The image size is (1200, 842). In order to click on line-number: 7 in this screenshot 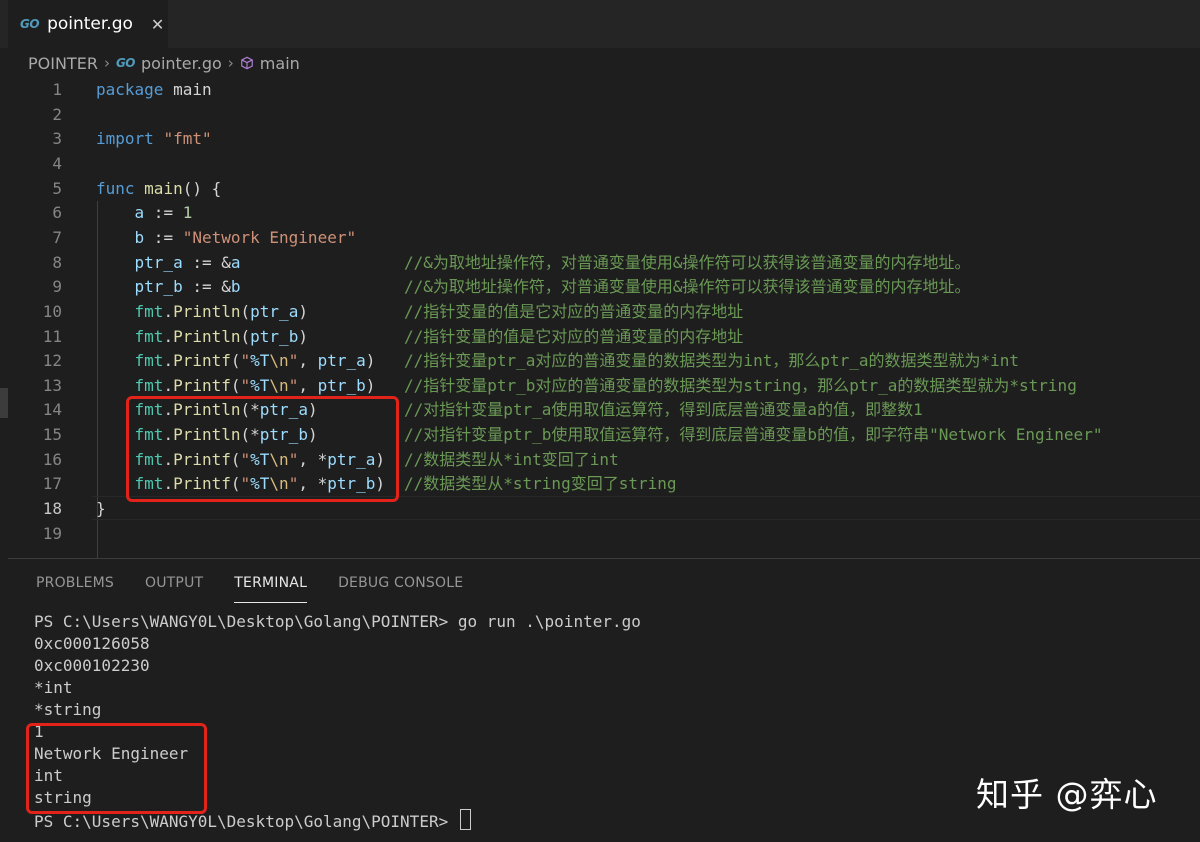, I will do `click(57, 237)`.